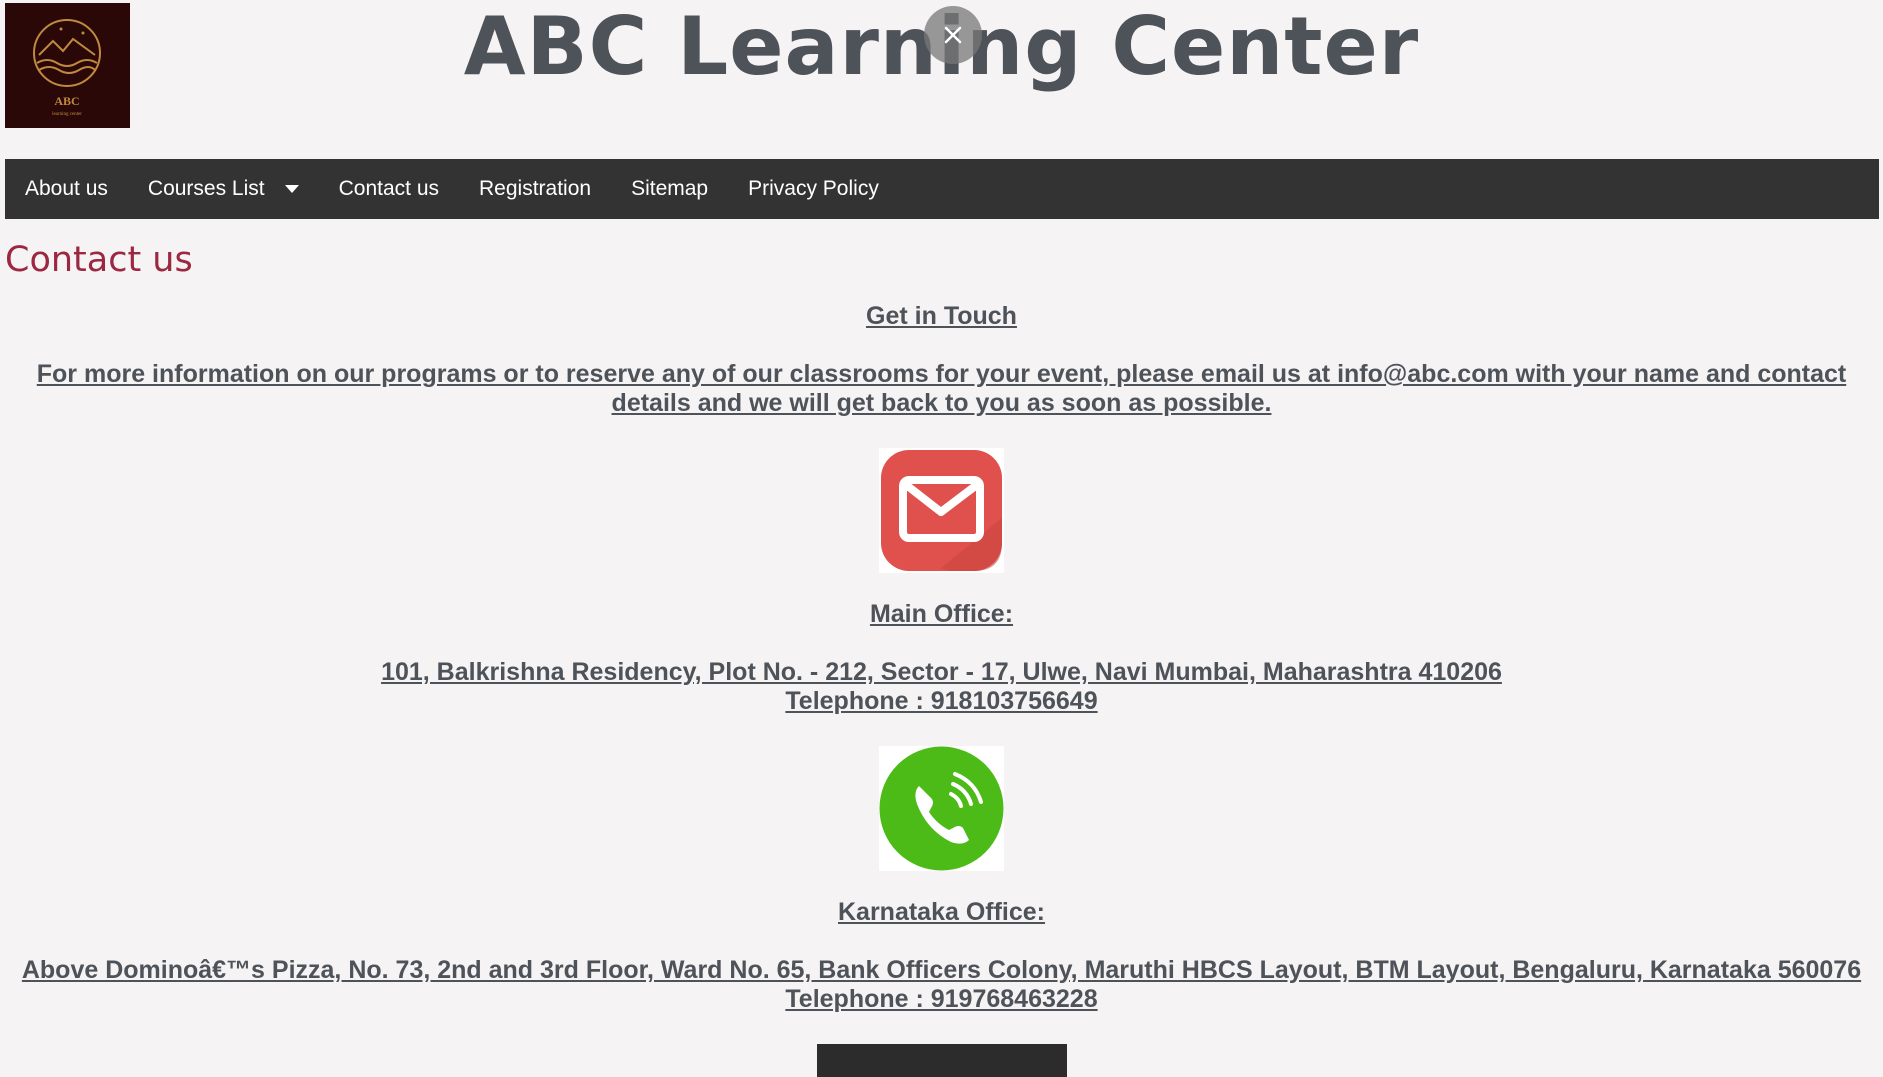 Image resolution: width=1883 pixels, height=1077 pixels. I want to click on karnataka-office-title: Karnataka Office:, so click(941, 912).